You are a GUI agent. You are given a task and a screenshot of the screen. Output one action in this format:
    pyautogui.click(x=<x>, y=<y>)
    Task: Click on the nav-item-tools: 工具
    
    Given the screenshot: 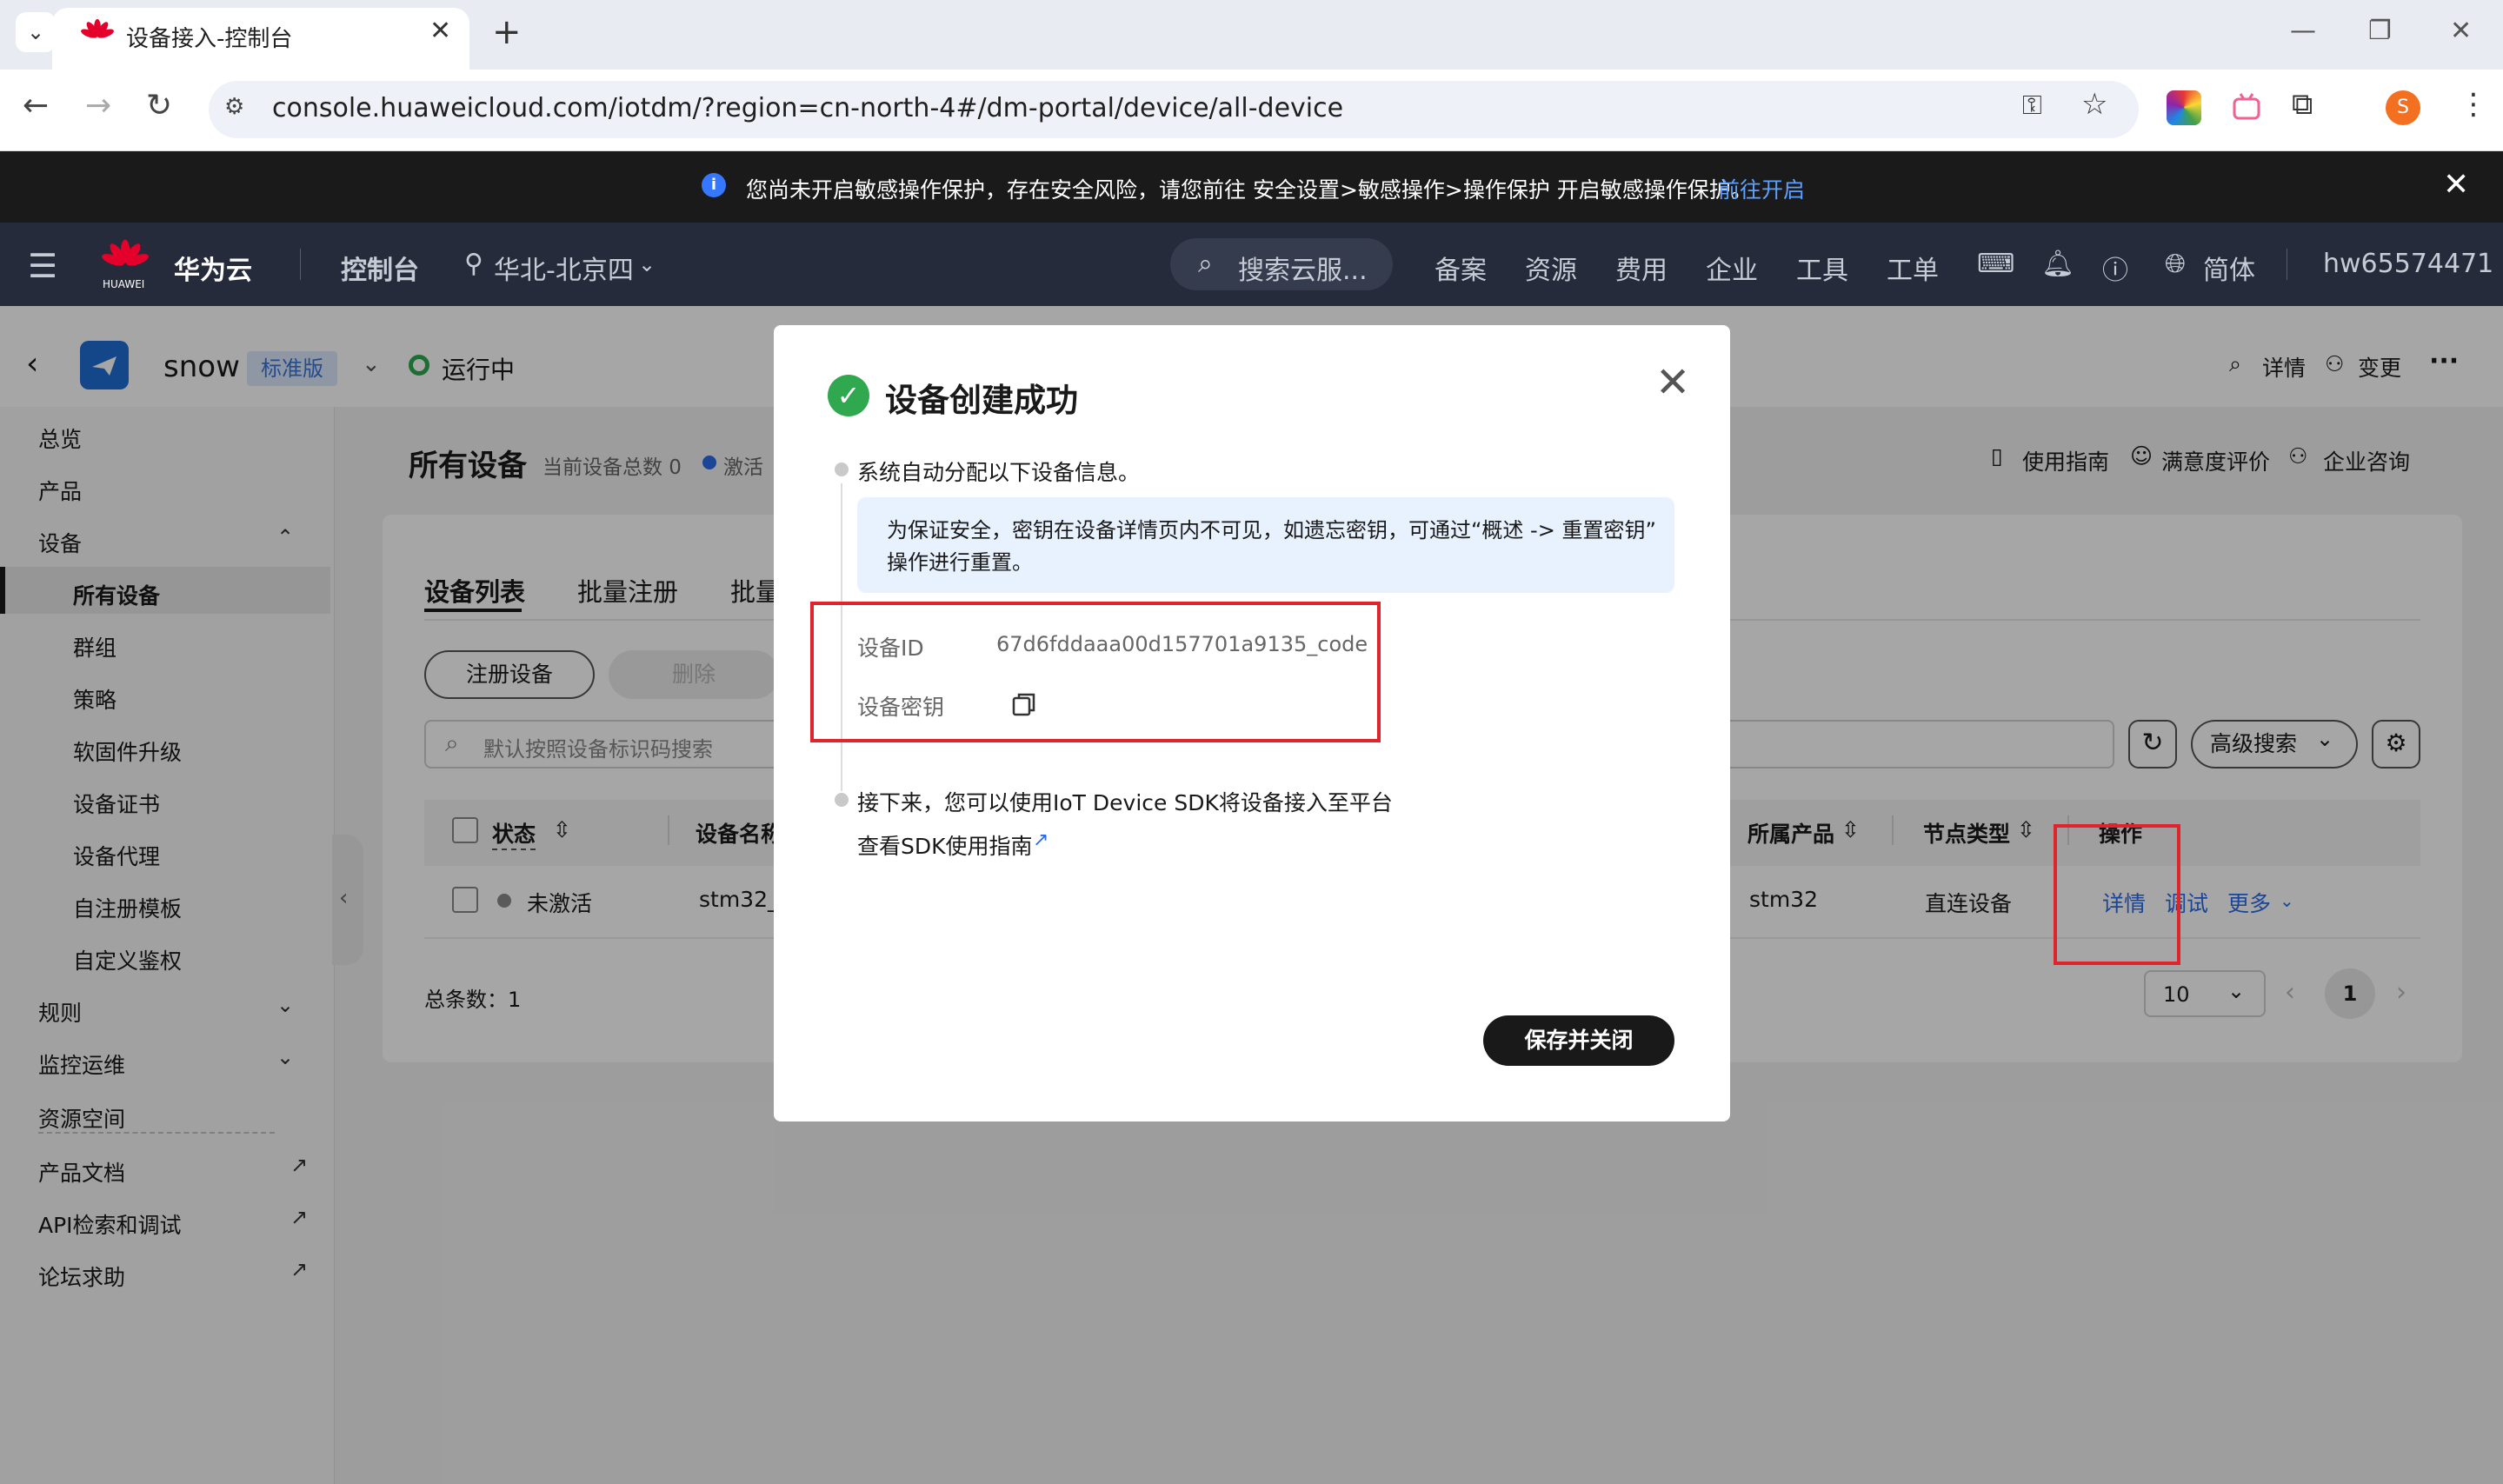 What is the action you would take?
    pyautogui.click(x=1822, y=268)
    